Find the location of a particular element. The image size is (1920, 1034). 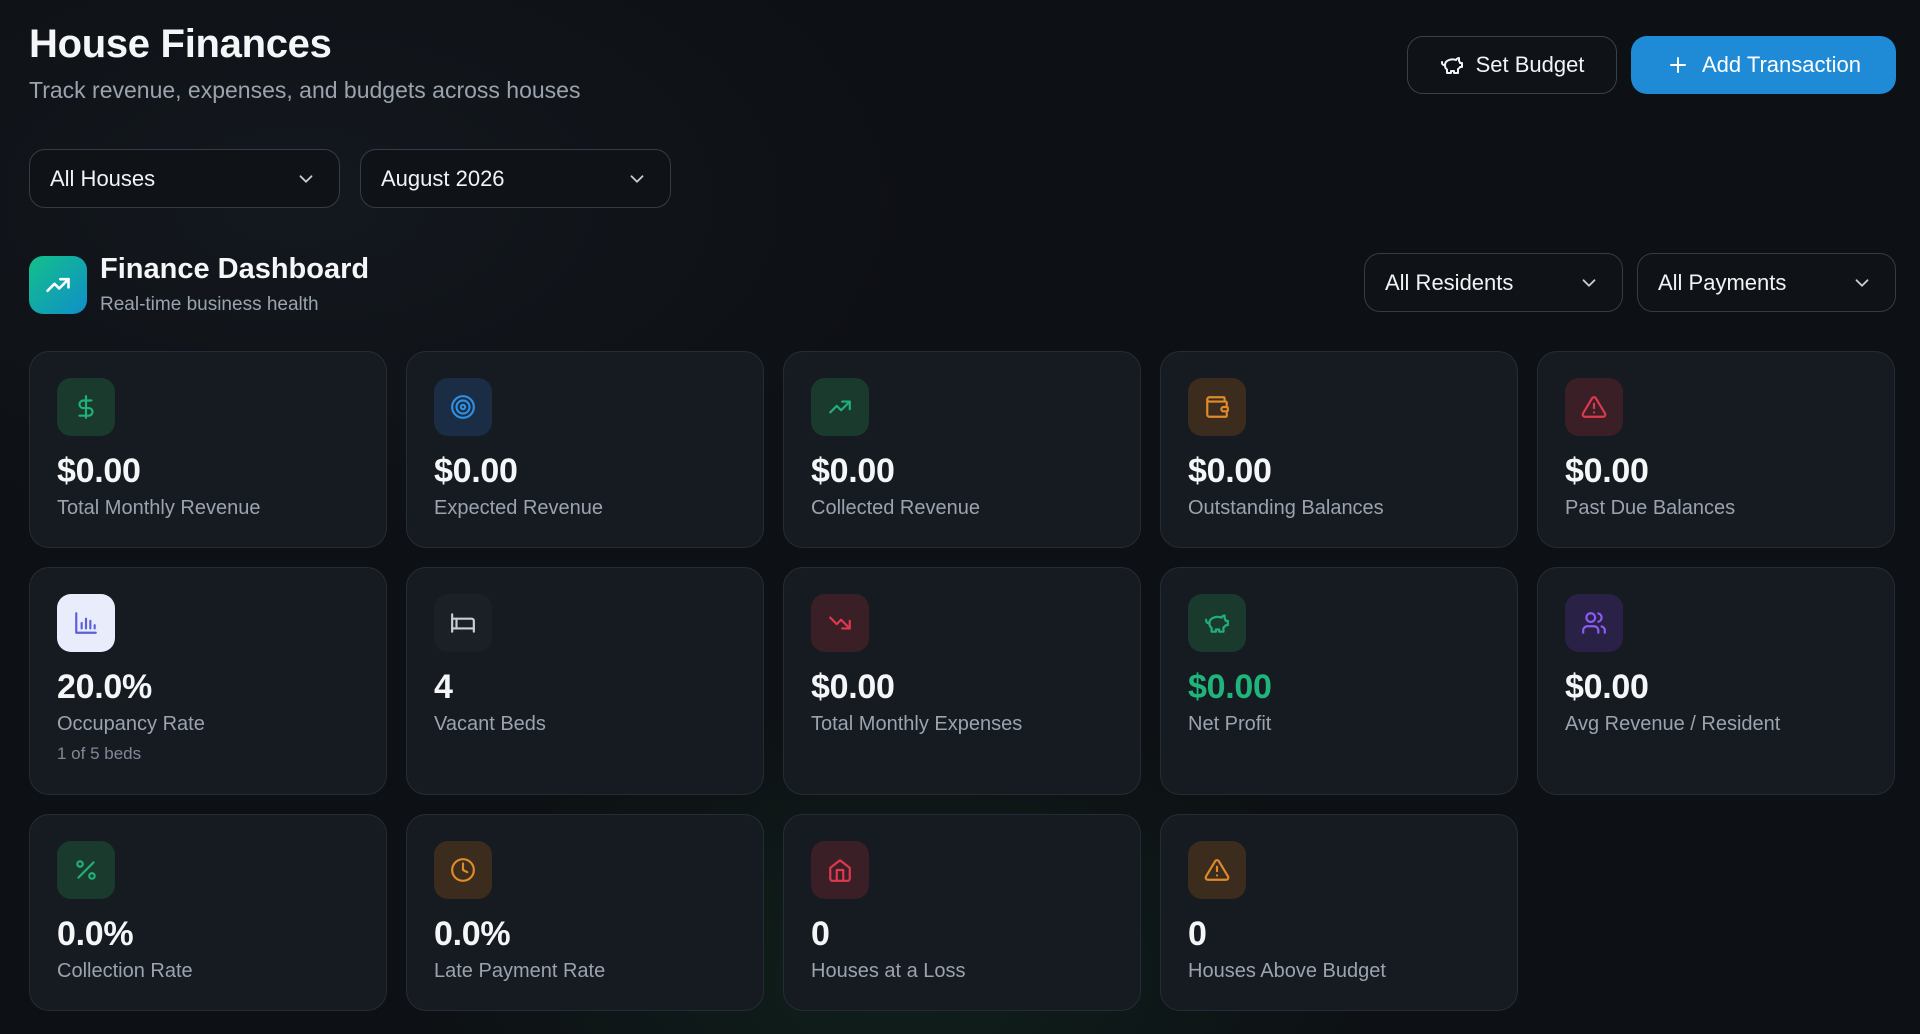

metric-label: Past Due Balances is located at coordinates (1650, 508).